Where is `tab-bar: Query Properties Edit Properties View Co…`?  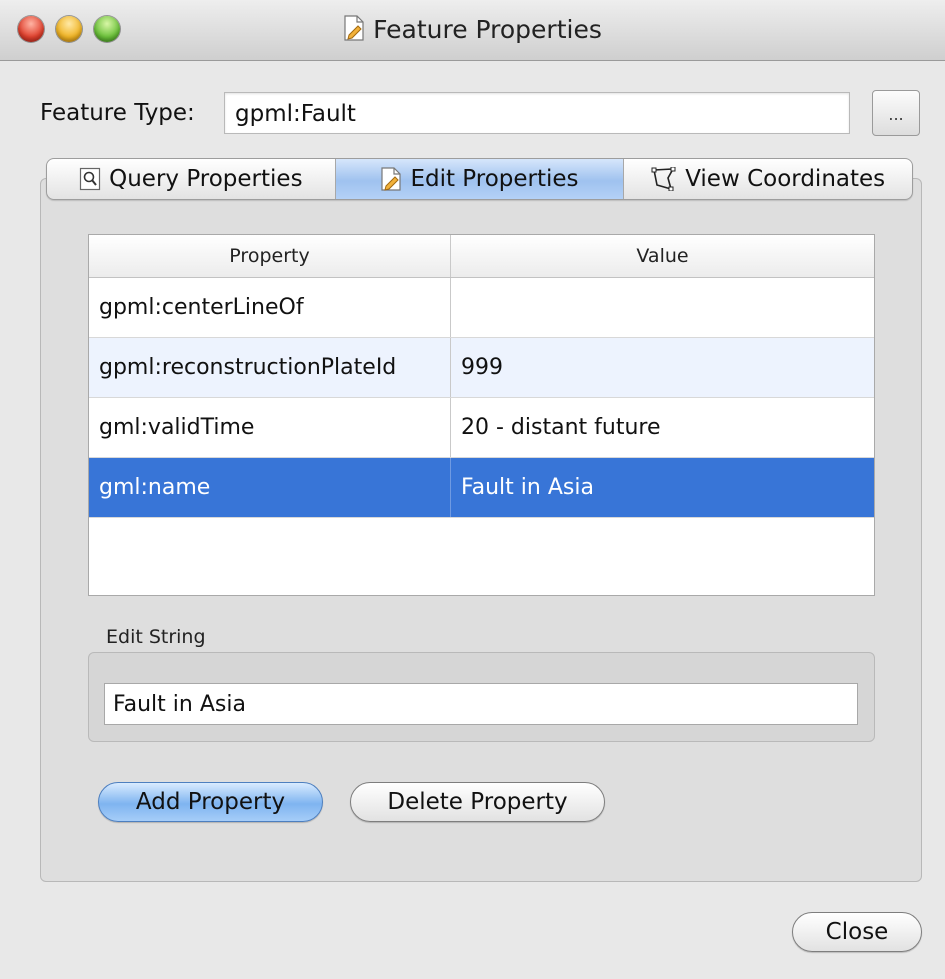
tab-bar: Query Properties Edit Properties View Co… is located at coordinates (479, 179).